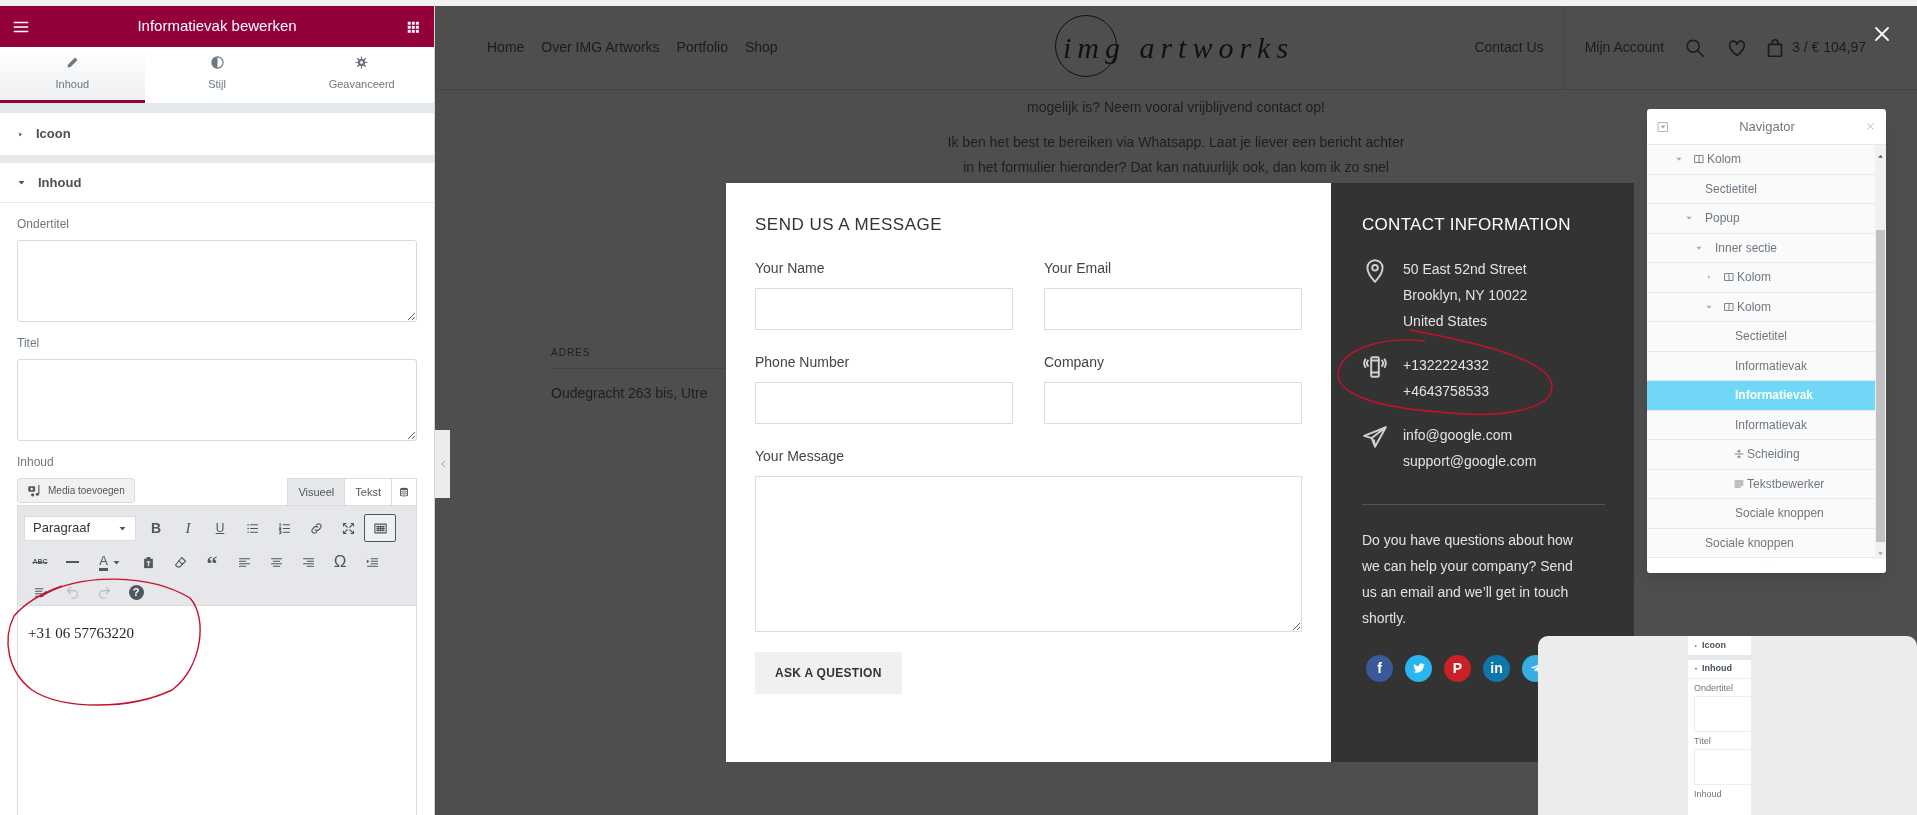  What do you see at coordinates (1714, 688) in the screenshot?
I see `preview-label: Ondertitel` at bounding box center [1714, 688].